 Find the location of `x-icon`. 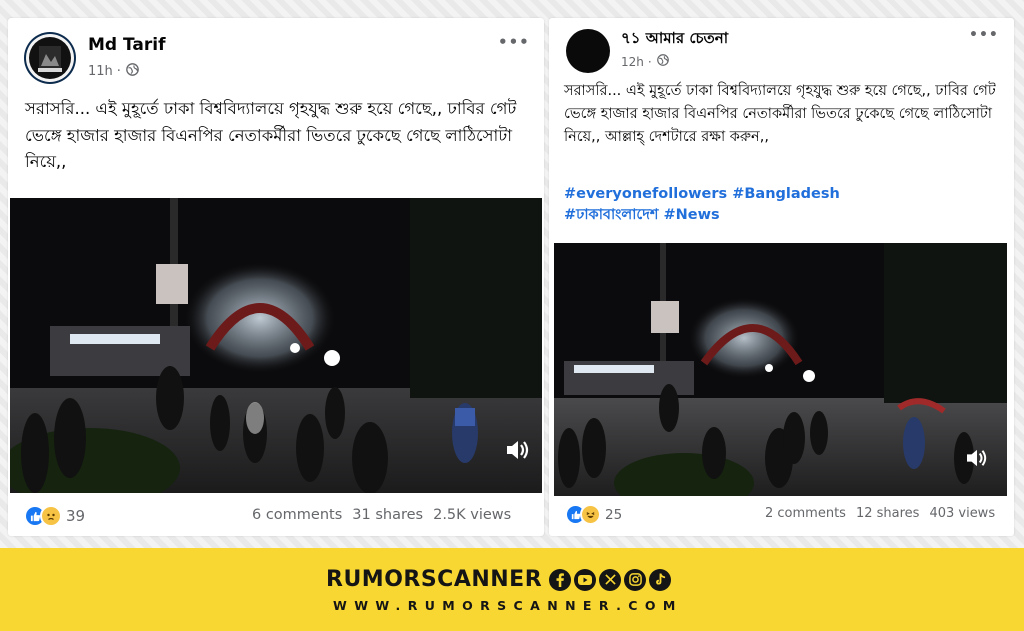

x-icon is located at coordinates (610, 579).